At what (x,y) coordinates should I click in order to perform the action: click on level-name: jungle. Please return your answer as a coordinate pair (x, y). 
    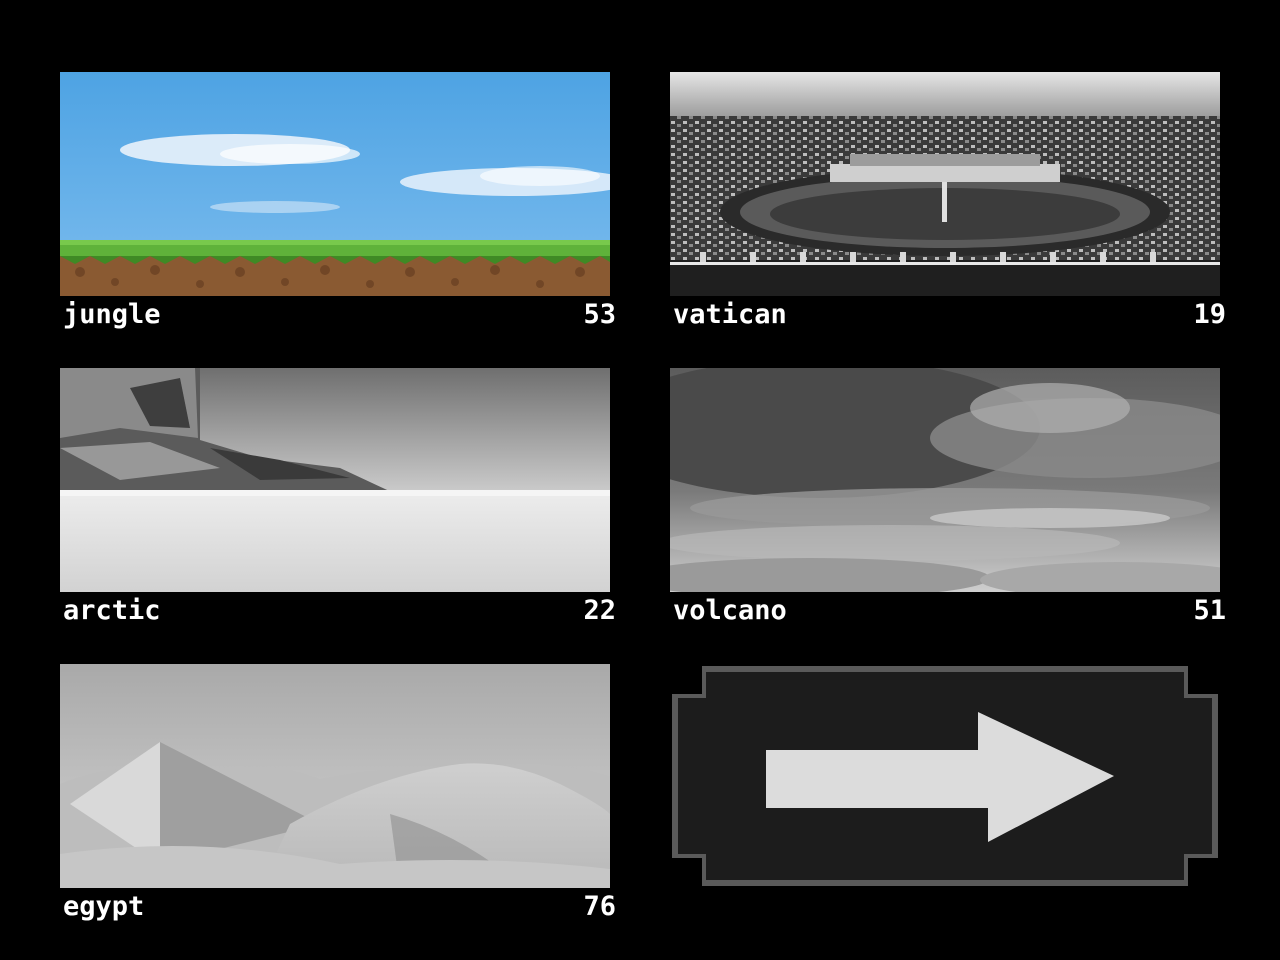
    Looking at the image, I should click on (112, 314).